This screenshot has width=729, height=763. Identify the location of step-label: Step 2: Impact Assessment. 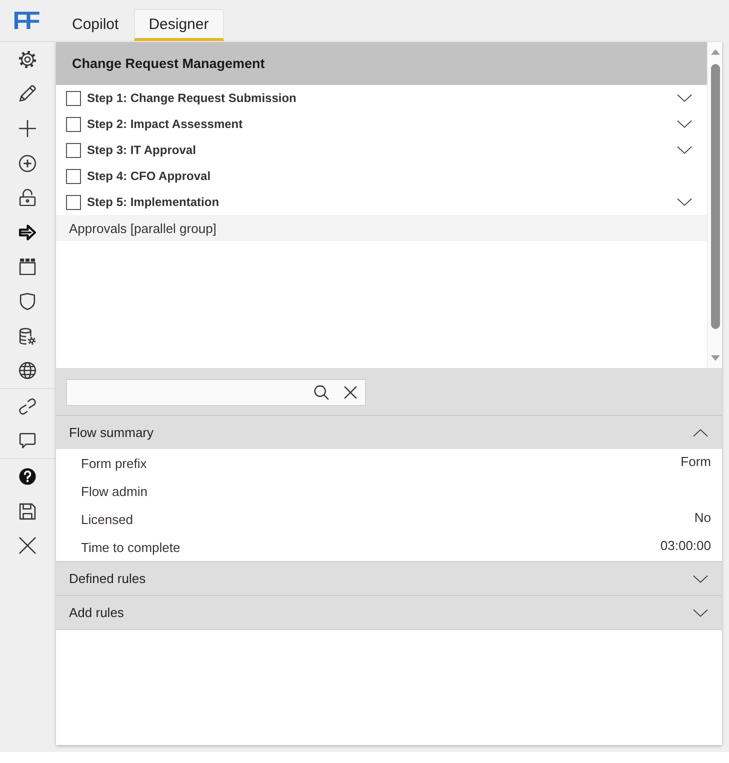
(382, 124).